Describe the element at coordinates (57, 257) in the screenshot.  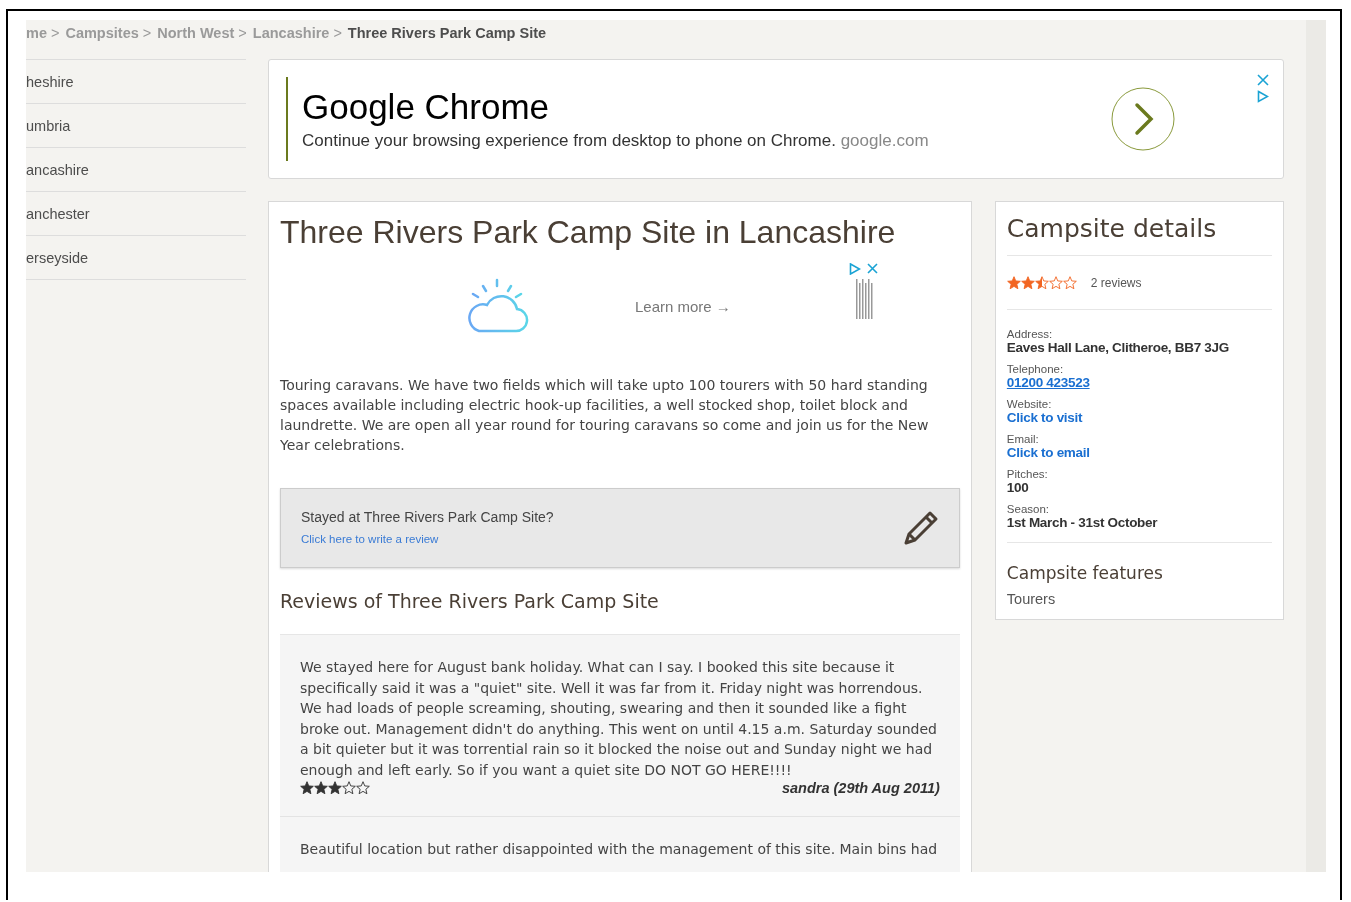
I see `sidebar-link: erseyside` at that location.